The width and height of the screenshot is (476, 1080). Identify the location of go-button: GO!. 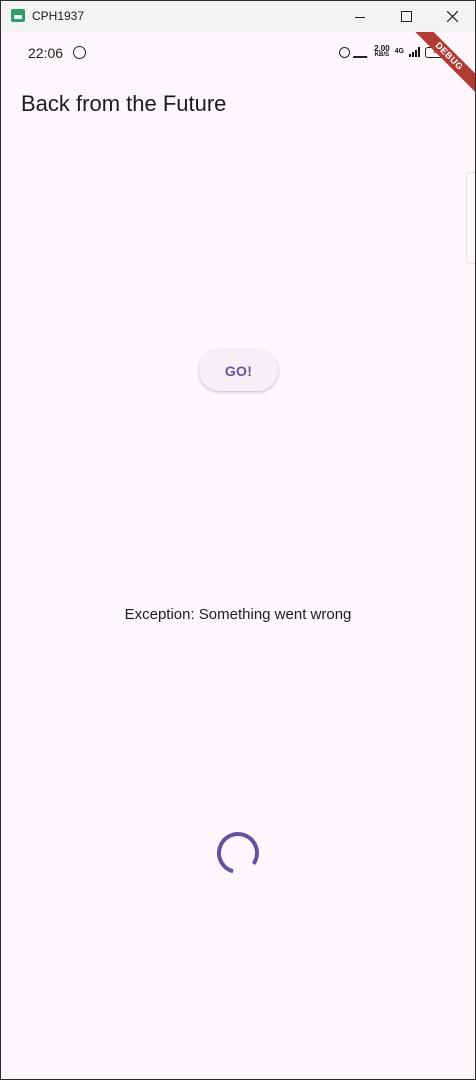
(238, 370).